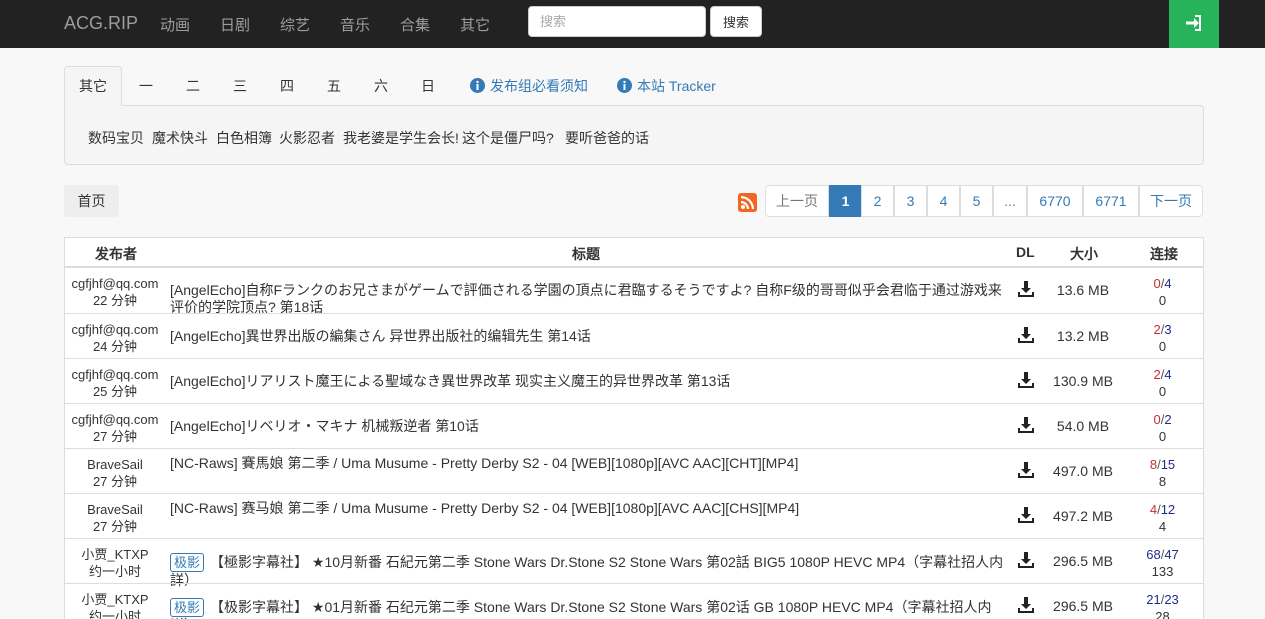 The height and width of the screenshot is (619, 1265). I want to click on torrent-title-link: [AngelEcho]リベリオ・マキナ 机械叛逆者 第10话, so click(324, 426).